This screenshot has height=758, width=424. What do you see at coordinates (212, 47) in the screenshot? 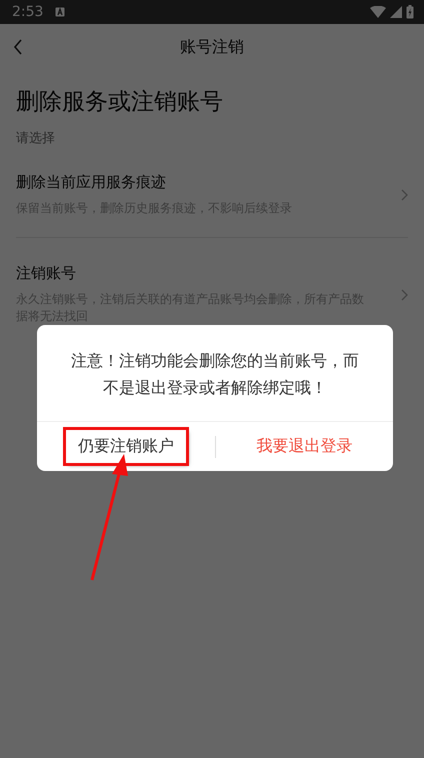
I see `page-title: 账号注销` at bounding box center [212, 47].